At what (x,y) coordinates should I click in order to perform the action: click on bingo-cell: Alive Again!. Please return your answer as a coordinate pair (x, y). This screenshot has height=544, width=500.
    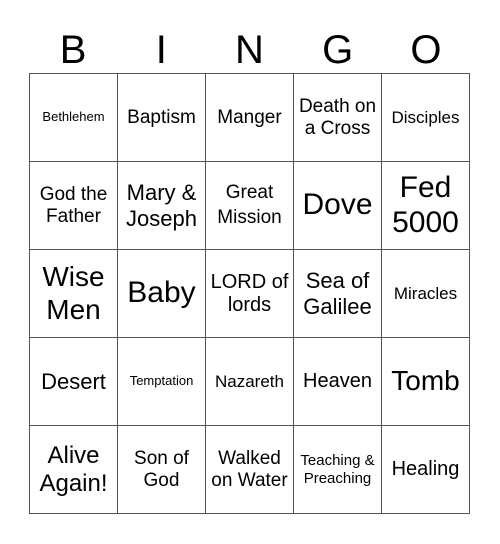
    Looking at the image, I should click on (74, 470).